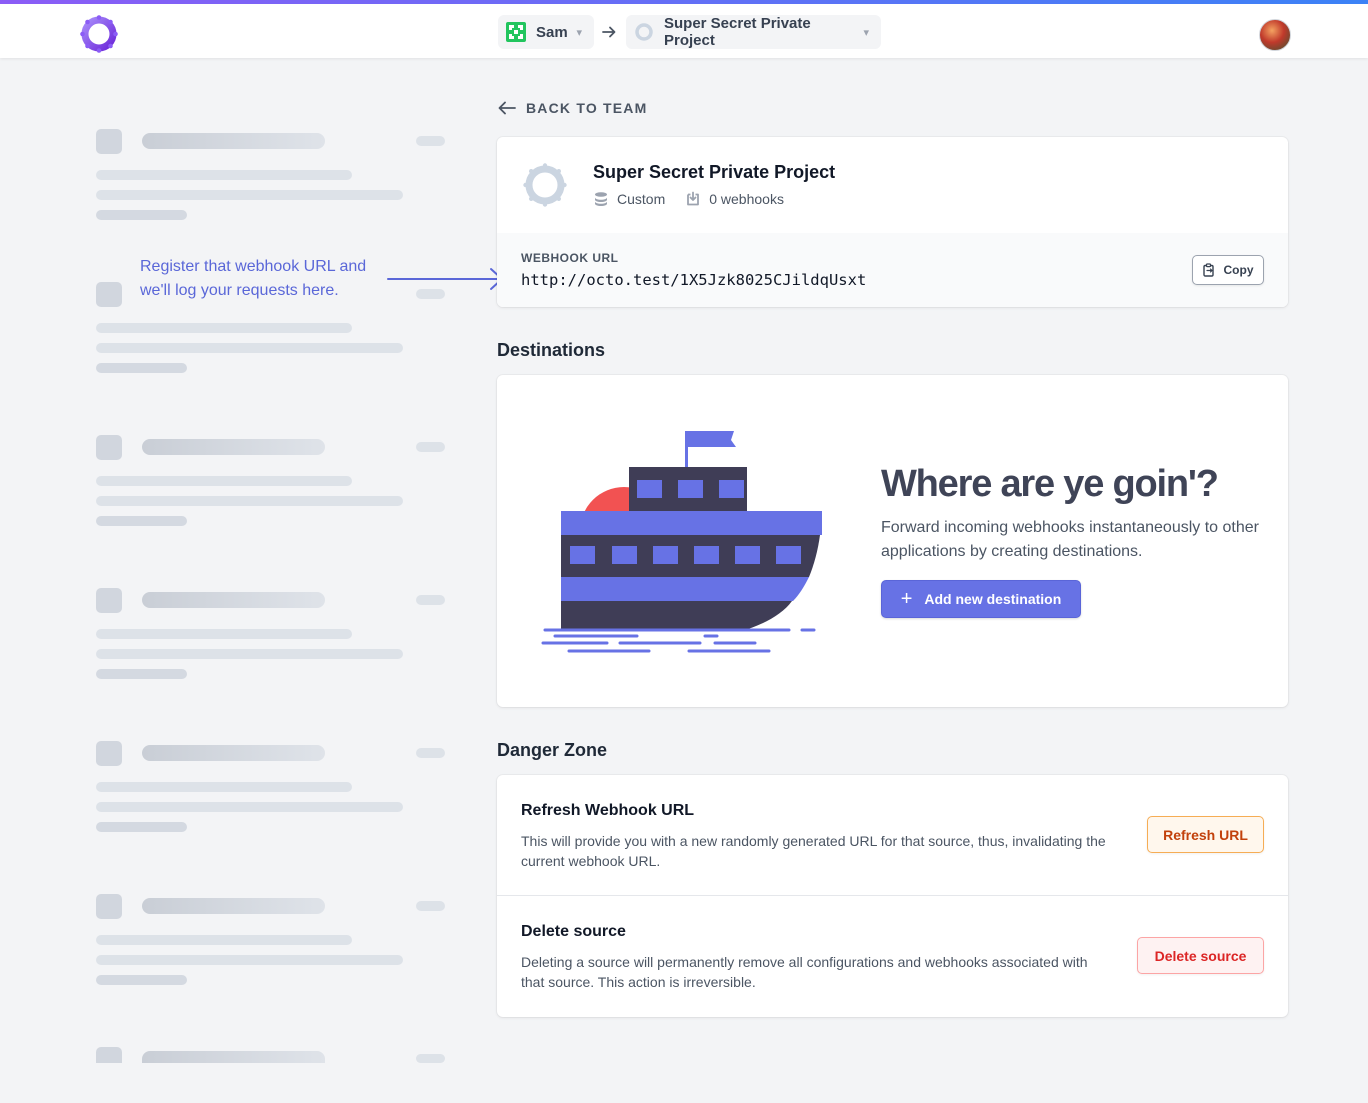 This screenshot has height=1103, width=1368. What do you see at coordinates (746, 199) in the screenshot?
I see `webhooks-count-label: 0 webhooks` at bounding box center [746, 199].